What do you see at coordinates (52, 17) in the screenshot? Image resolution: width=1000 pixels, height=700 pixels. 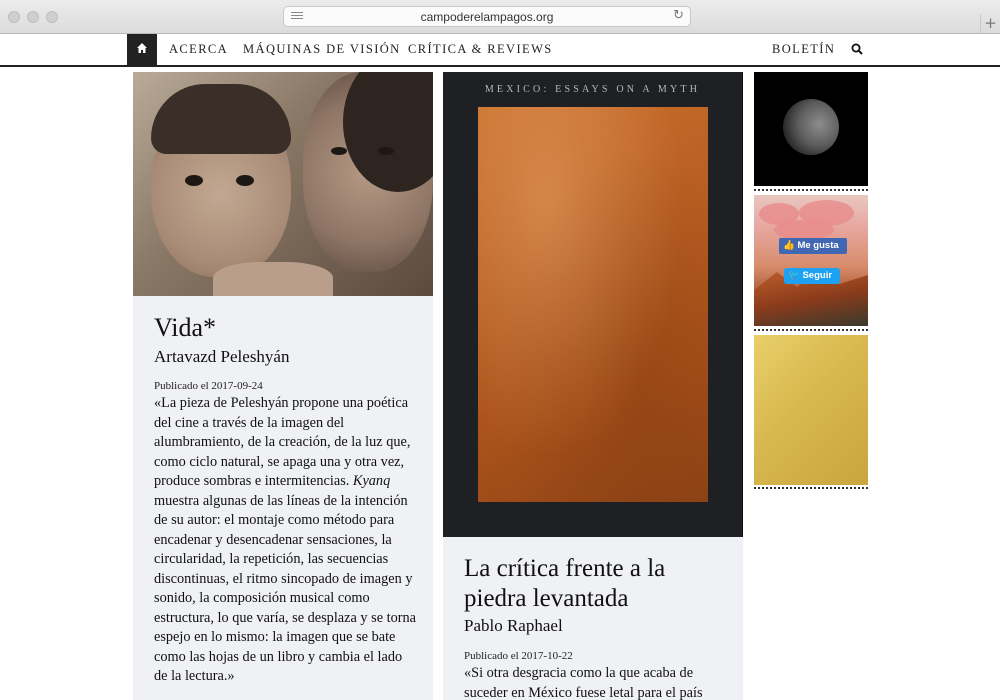 I see `zoom-window-button` at bounding box center [52, 17].